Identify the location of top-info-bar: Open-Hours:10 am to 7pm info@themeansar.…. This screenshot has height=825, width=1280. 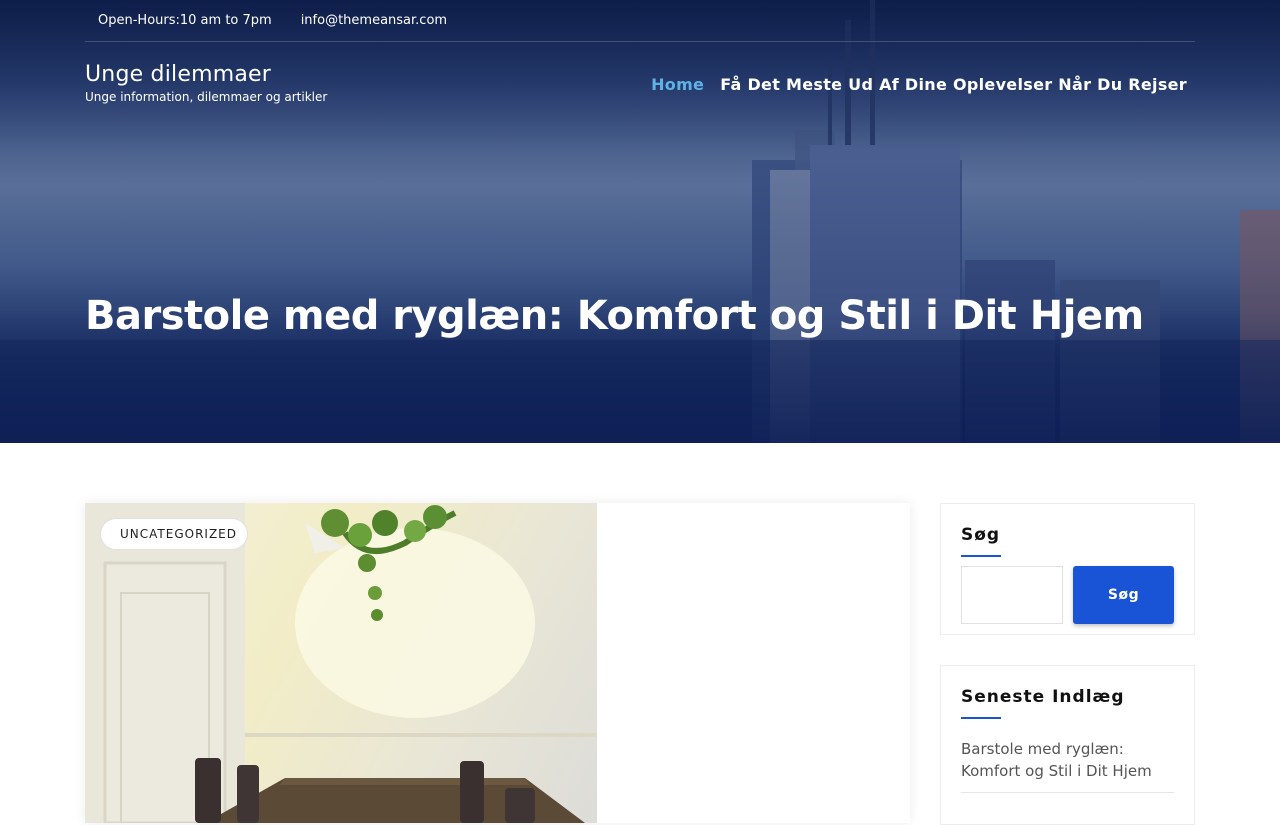
(640, 21).